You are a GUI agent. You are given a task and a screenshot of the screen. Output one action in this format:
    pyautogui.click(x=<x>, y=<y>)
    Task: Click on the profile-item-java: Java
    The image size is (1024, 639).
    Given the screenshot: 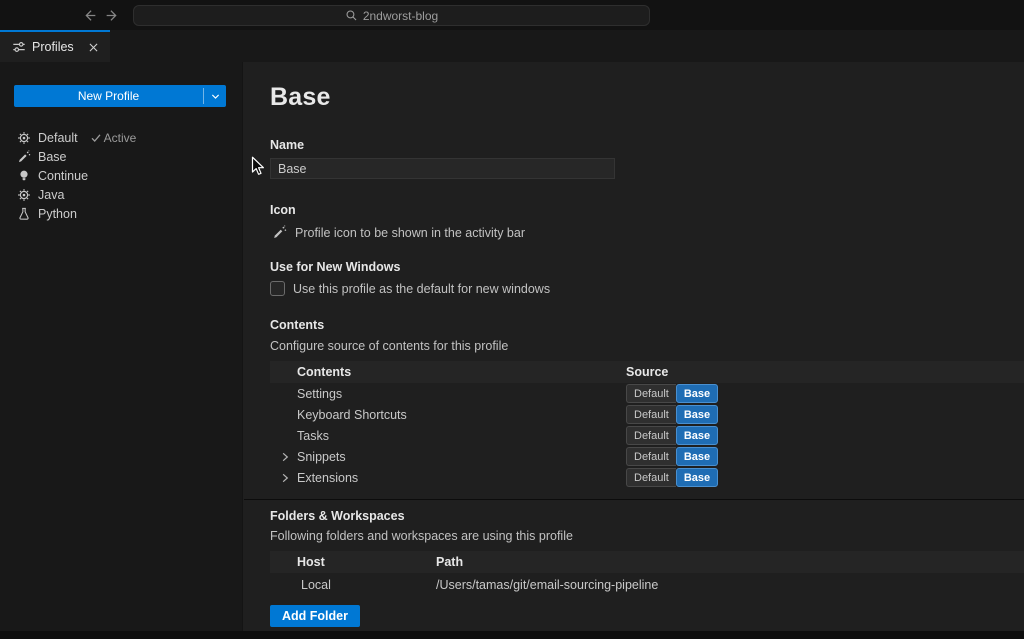 What is the action you would take?
    pyautogui.click(x=121, y=194)
    